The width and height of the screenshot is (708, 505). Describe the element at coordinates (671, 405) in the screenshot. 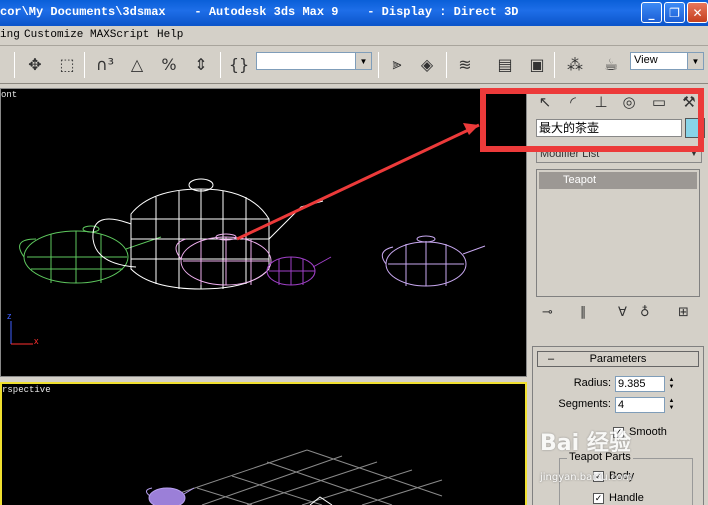

I see `segments-spinner: ▲ ▼` at that location.